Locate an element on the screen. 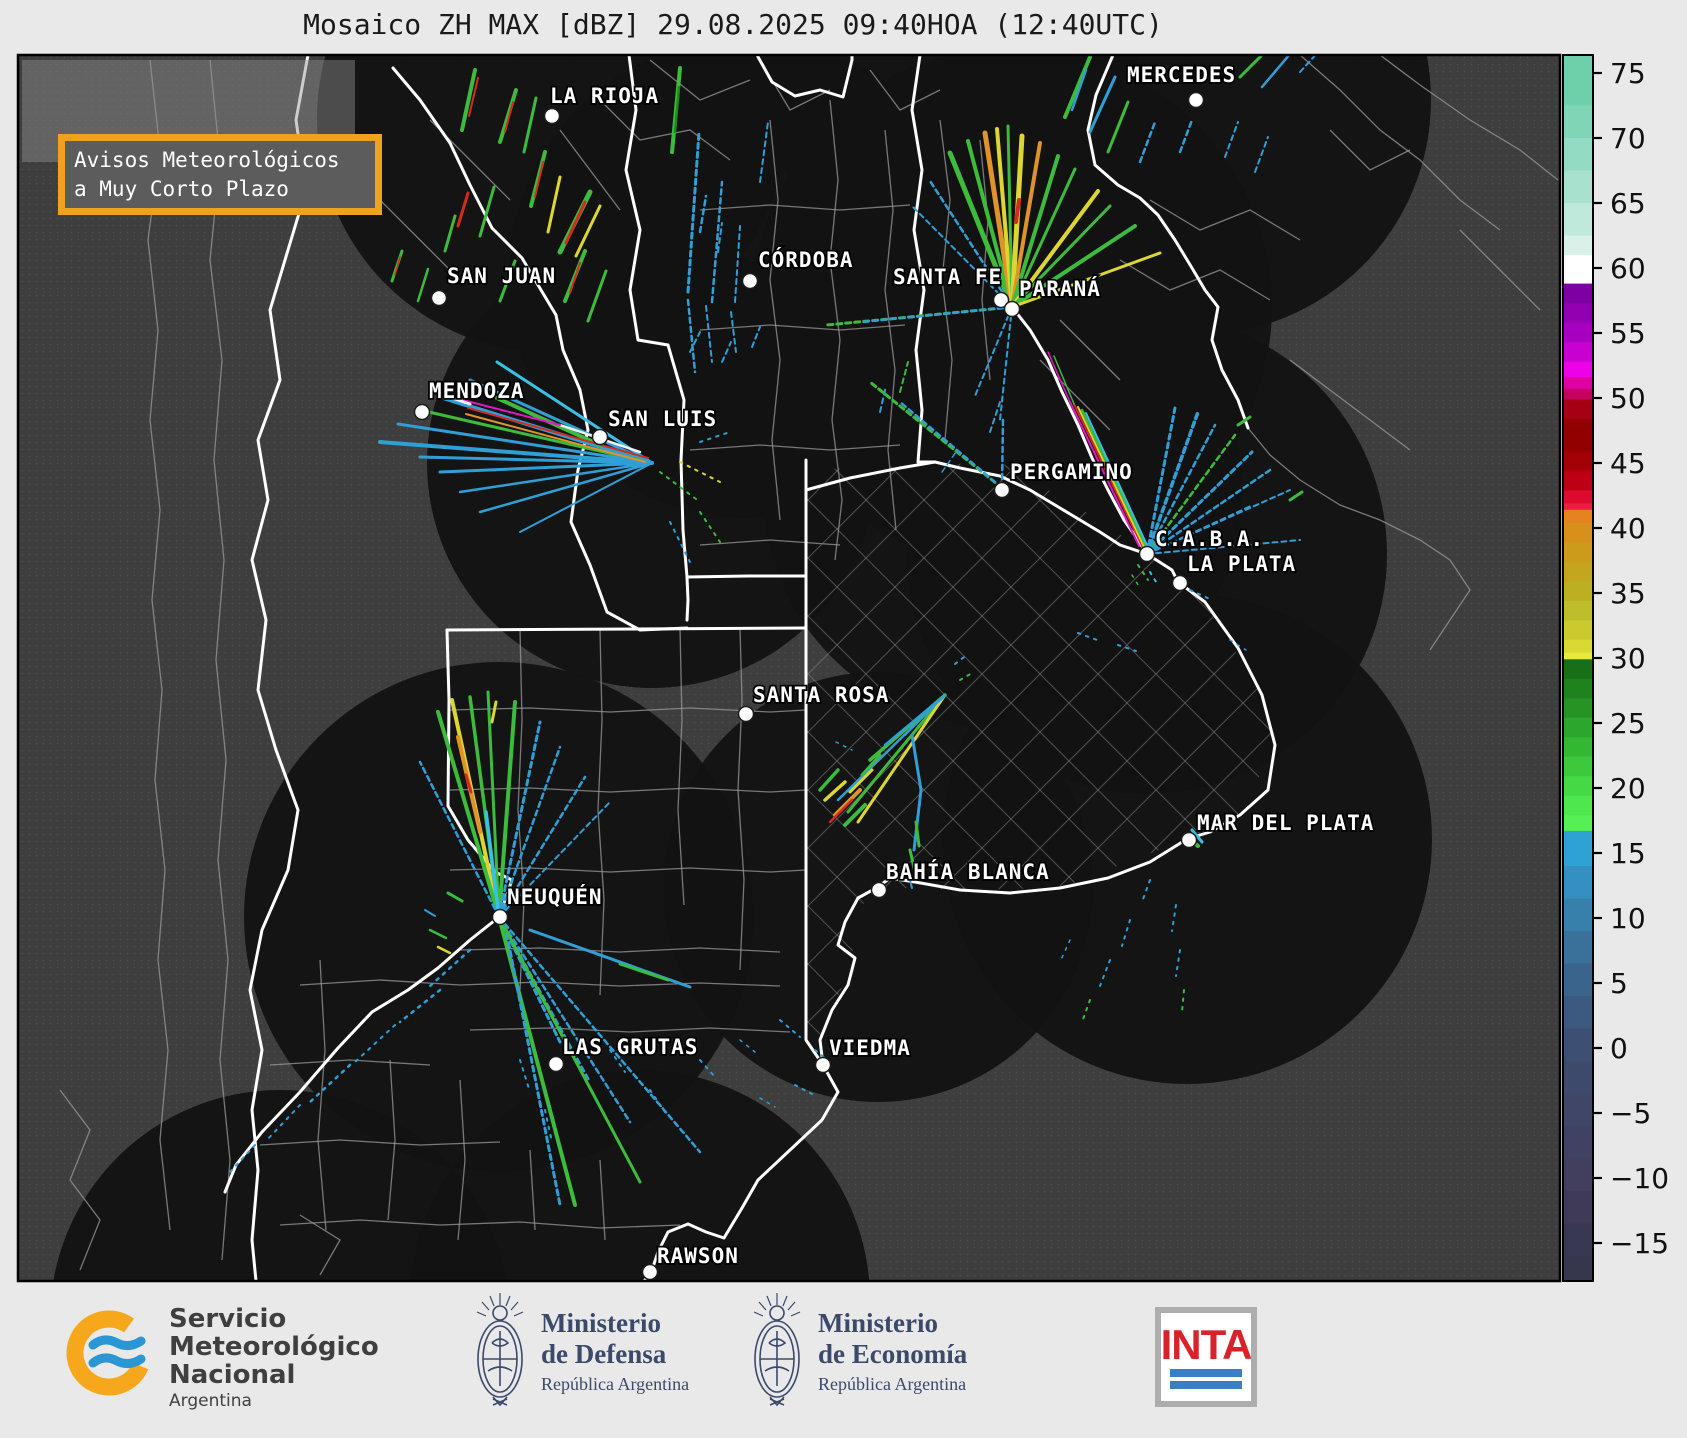 Image resolution: width=1687 pixels, height=1438 pixels. colorbar-tick-label: 25 is located at coordinates (1628, 723).